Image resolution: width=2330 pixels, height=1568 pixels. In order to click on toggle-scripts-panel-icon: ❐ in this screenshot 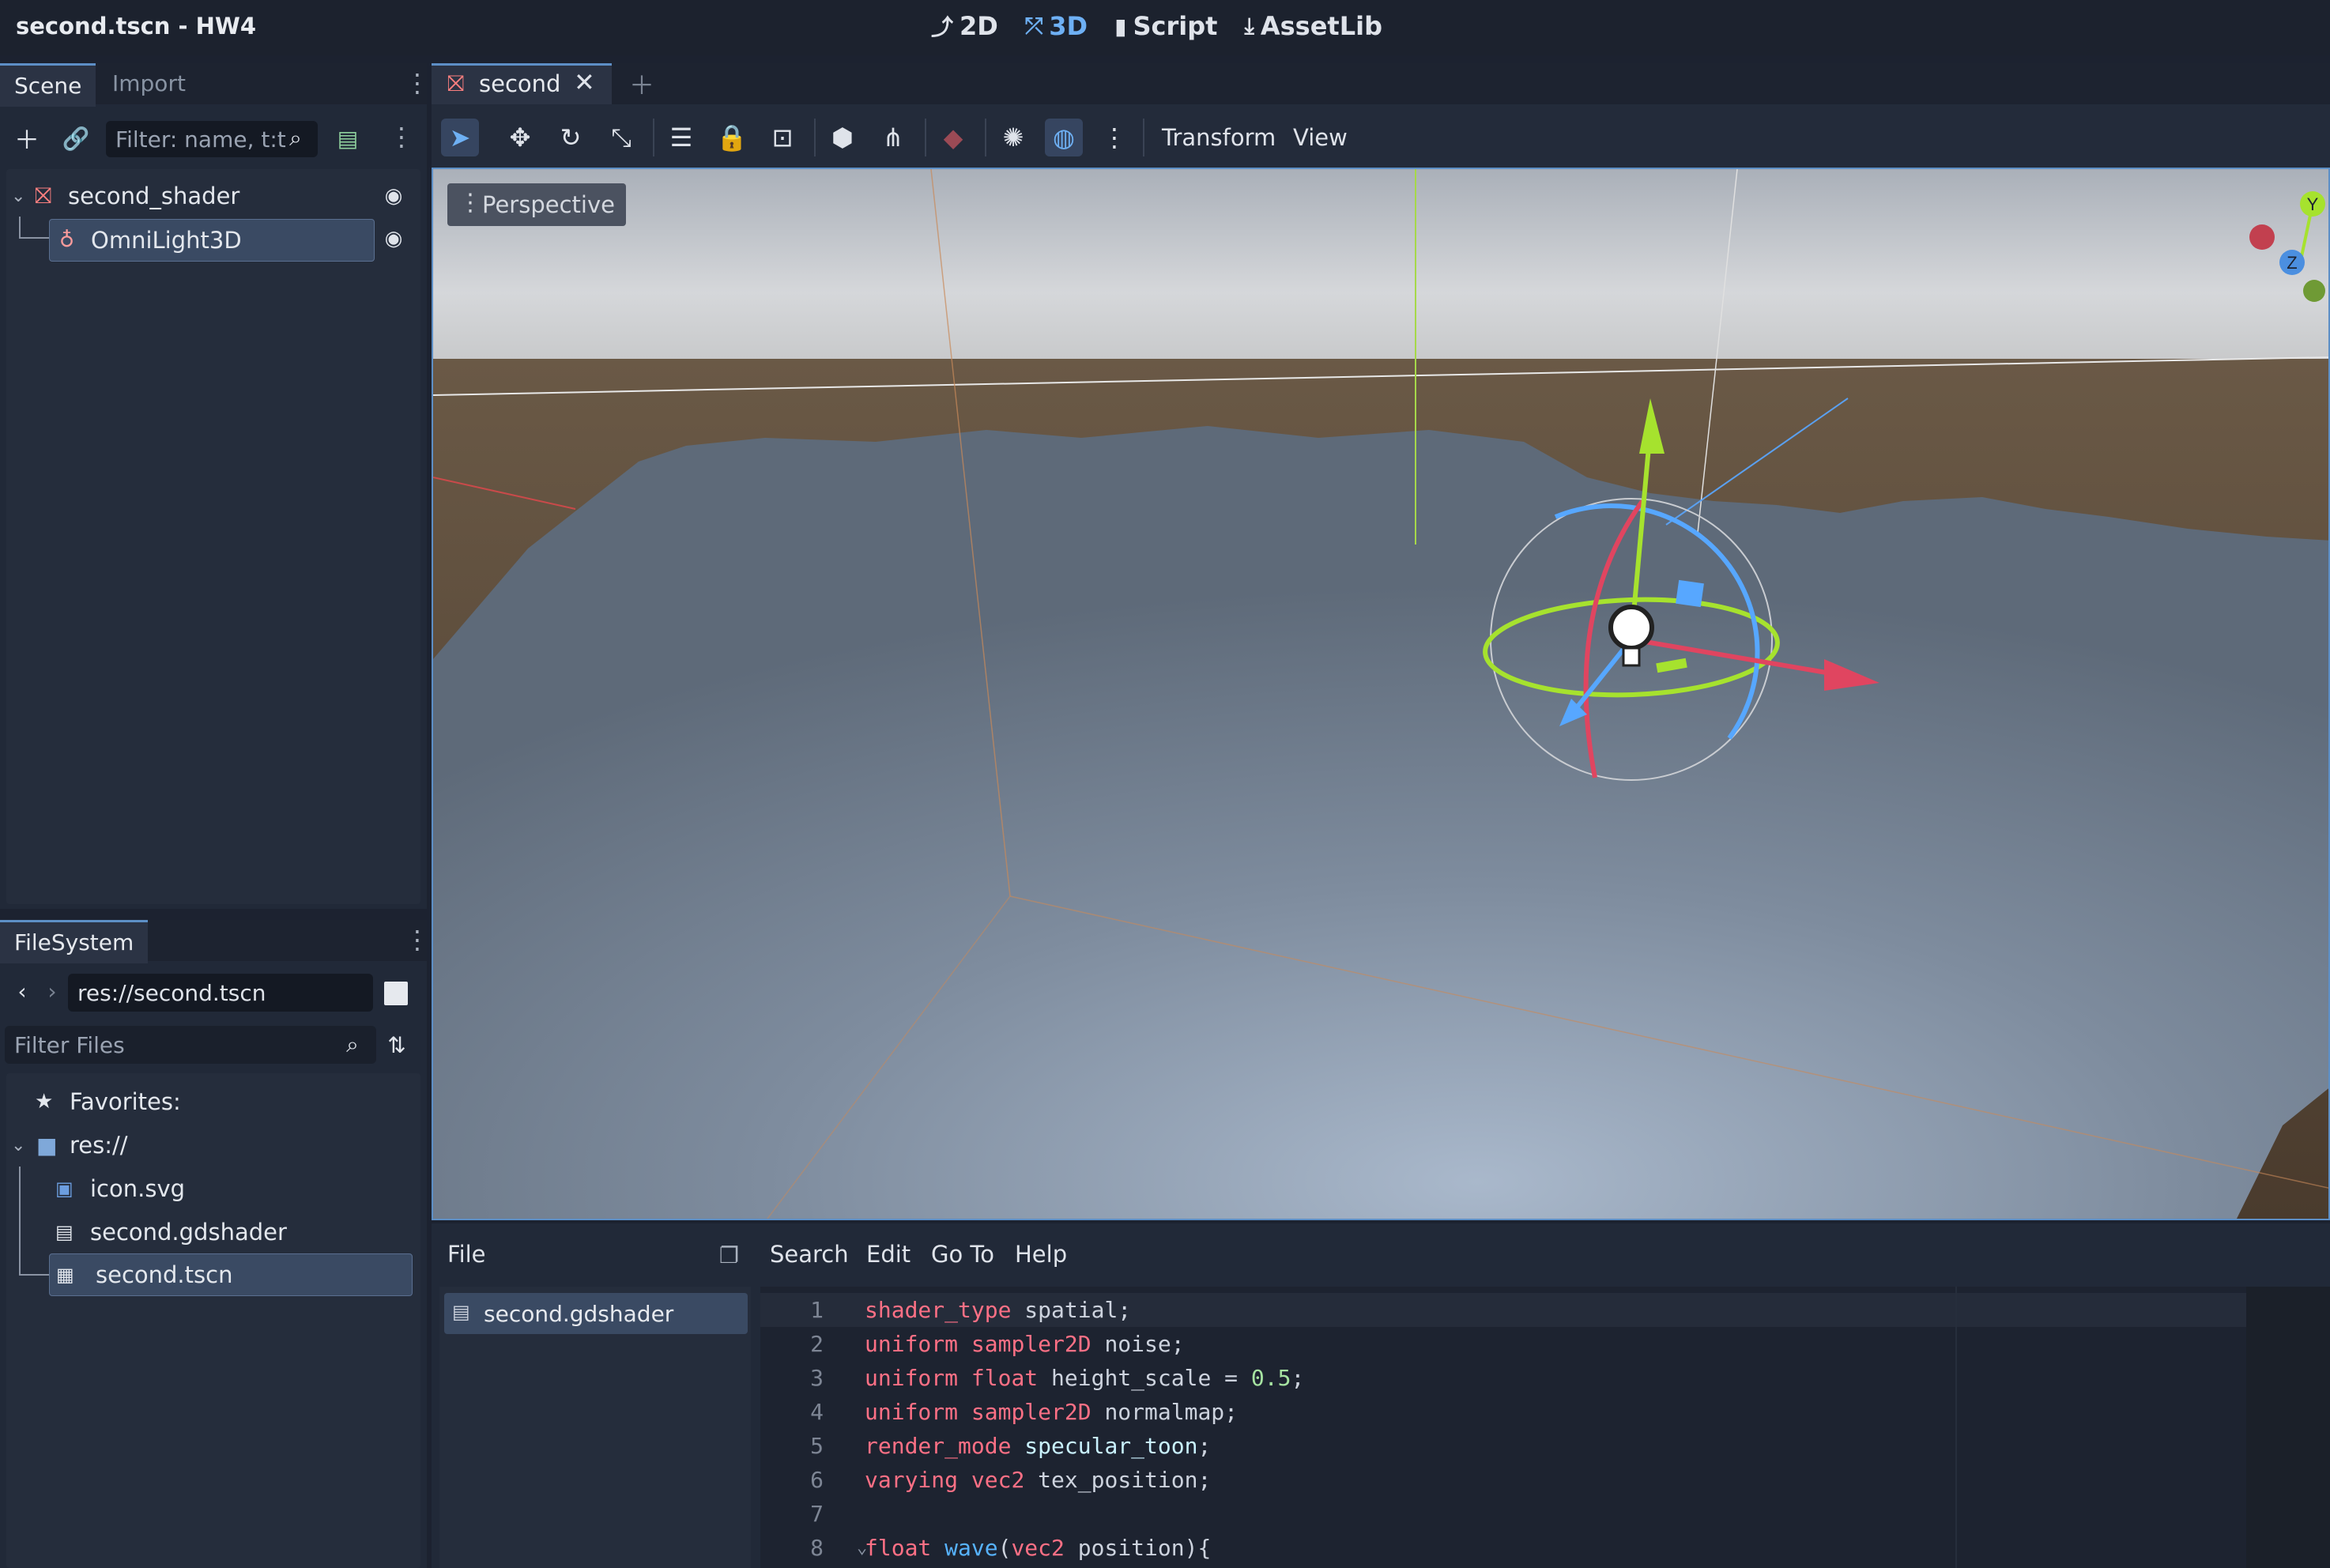, I will do `click(729, 1255)`.